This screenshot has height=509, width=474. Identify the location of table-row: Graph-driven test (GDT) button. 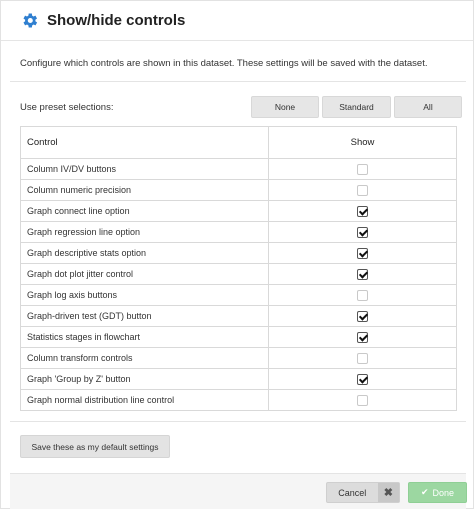
(238, 316).